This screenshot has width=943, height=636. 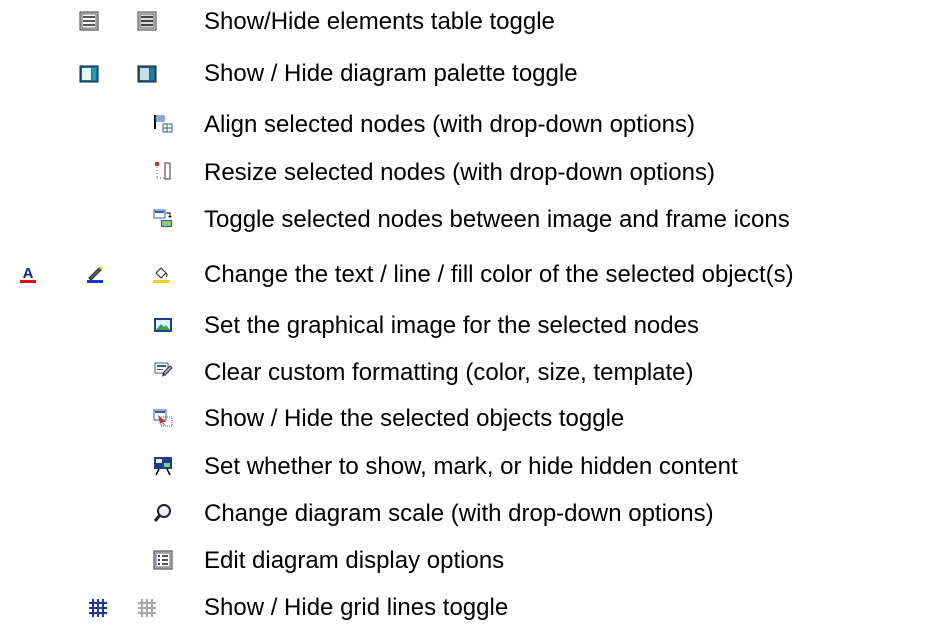 I want to click on legend-row-hide-selected: Show / Hide the selected objects toggle, so click(x=471, y=419).